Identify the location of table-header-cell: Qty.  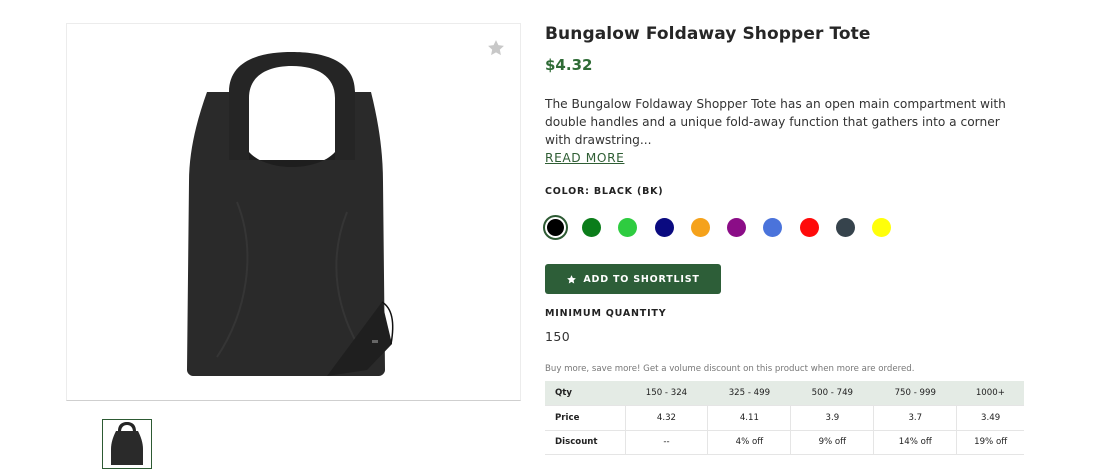
(585, 393).